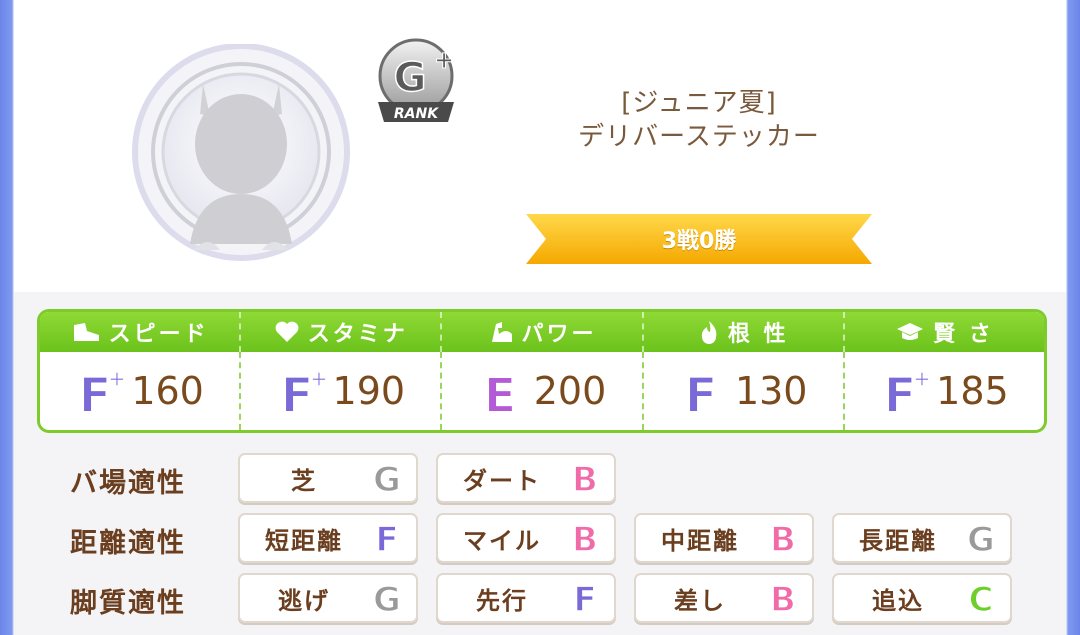 The image size is (1080, 635). What do you see at coordinates (141, 332) in the screenshot?
I see `stat-header-speed: スピード` at bounding box center [141, 332].